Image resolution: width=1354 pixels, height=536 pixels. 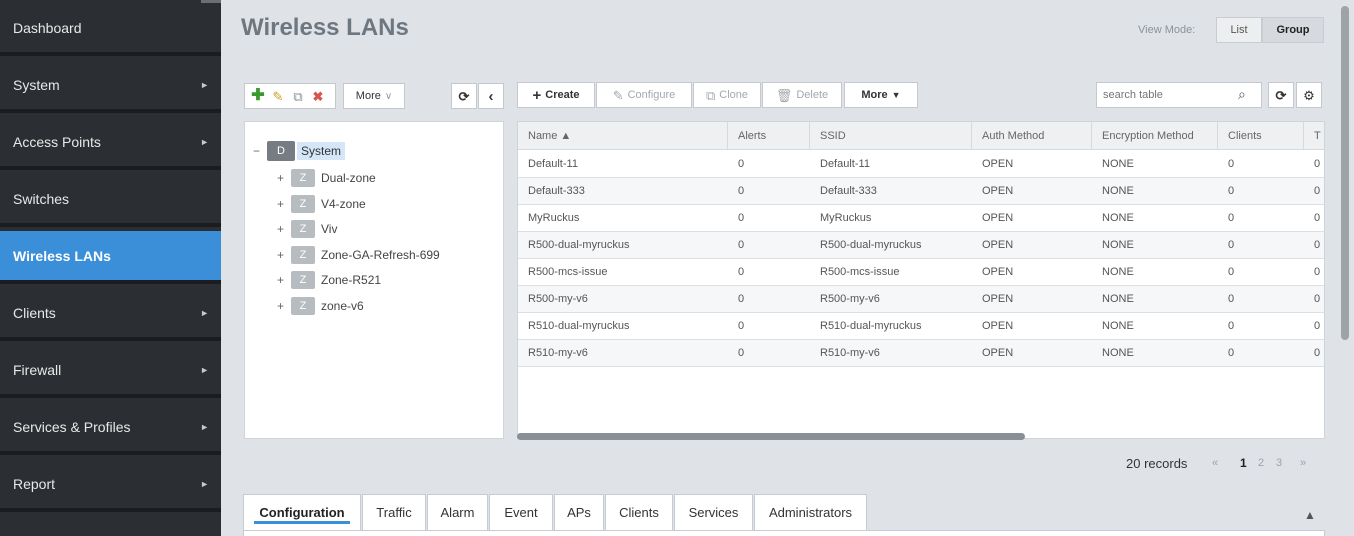 I want to click on tree-root-label: System, so click(x=321, y=151).